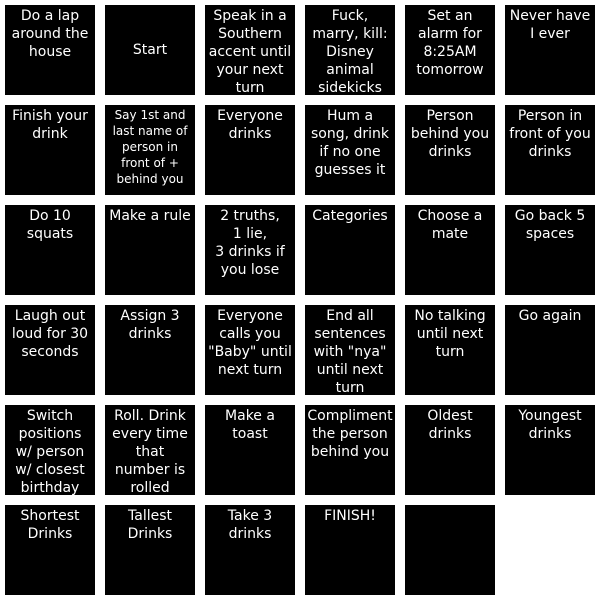 This screenshot has width=600, height=600. What do you see at coordinates (450, 150) in the screenshot?
I see `tile-person-behind-drinks: Person behind you drinks` at bounding box center [450, 150].